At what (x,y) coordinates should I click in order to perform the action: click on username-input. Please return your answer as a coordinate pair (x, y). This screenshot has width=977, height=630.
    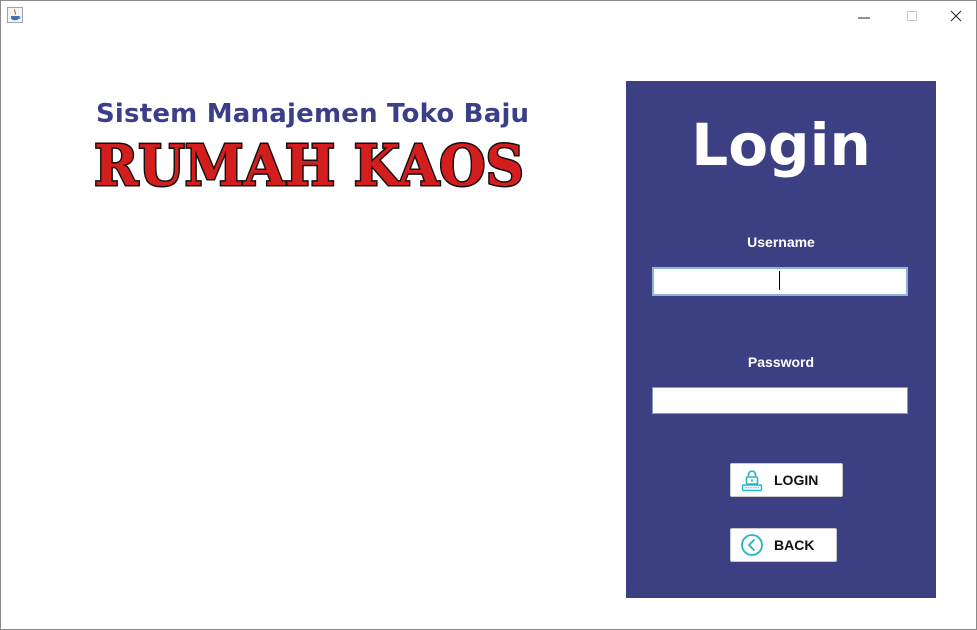
    Looking at the image, I should click on (780, 281).